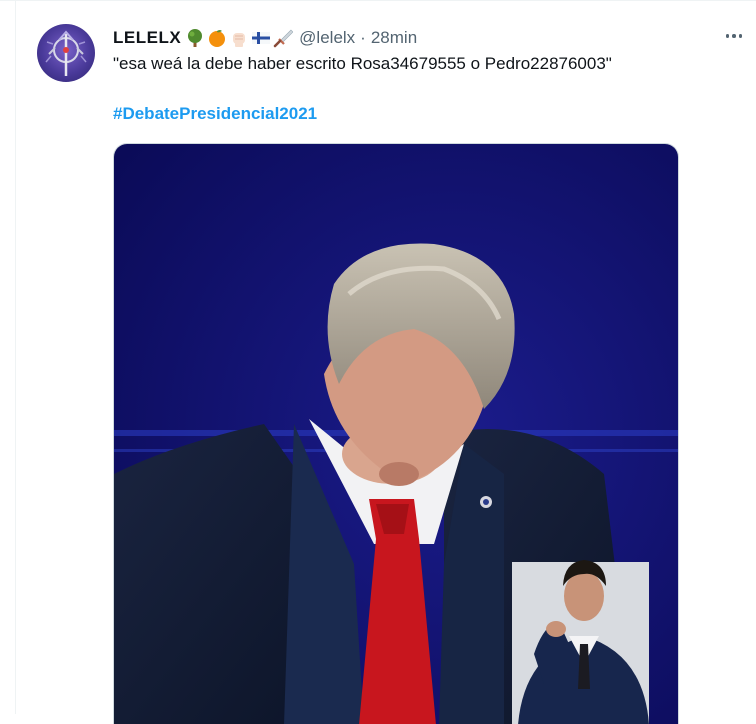 The width and height of the screenshot is (756, 724). I want to click on orange-icon, so click(217, 38).